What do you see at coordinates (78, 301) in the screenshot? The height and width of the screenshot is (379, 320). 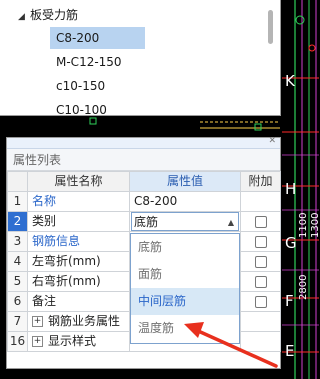 I see `property-name: 备注` at bounding box center [78, 301].